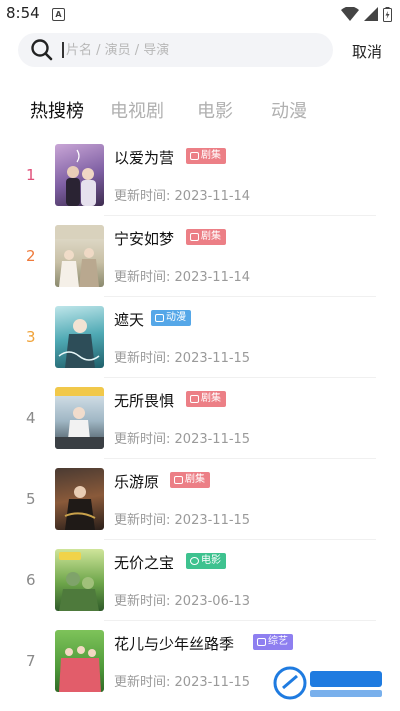 The image size is (400, 711). What do you see at coordinates (191, 50) in the screenshot?
I see `search-input` at bounding box center [191, 50].